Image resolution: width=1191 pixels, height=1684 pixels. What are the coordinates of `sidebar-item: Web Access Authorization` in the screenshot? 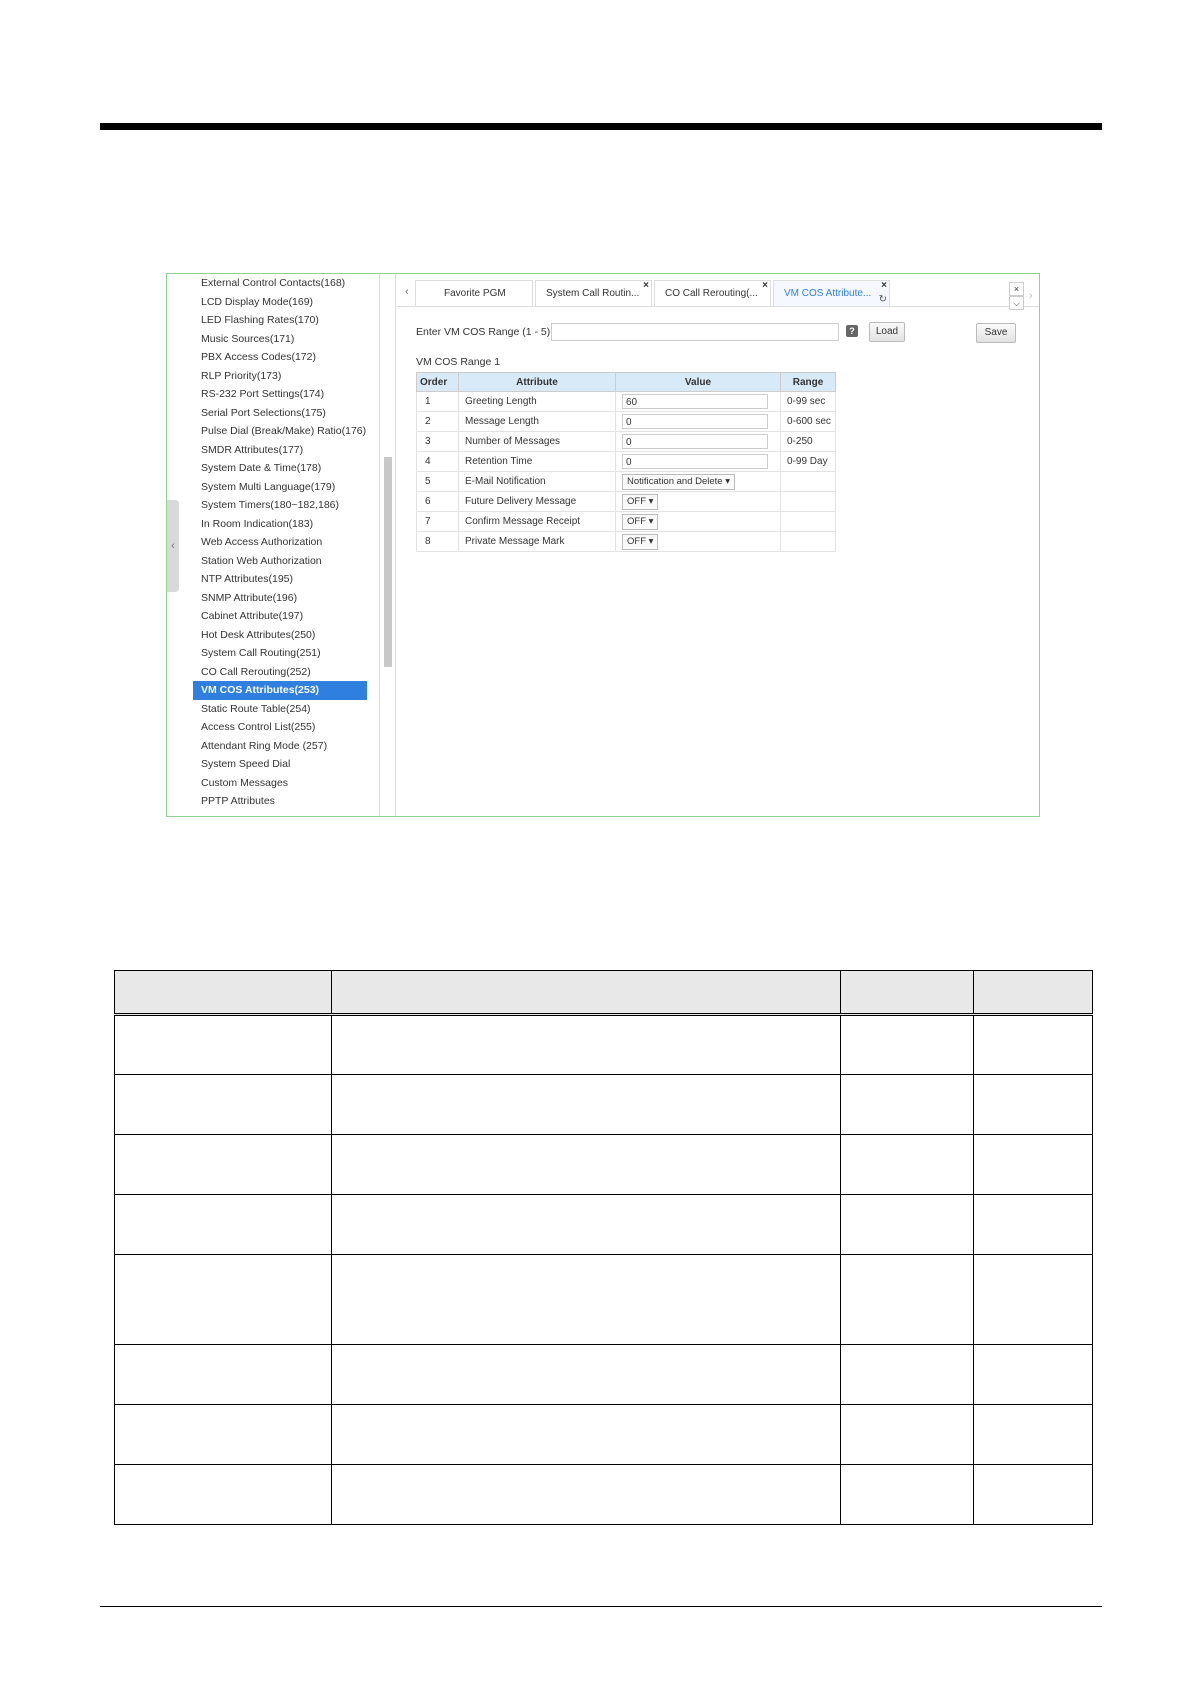 It's located at (288, 542).